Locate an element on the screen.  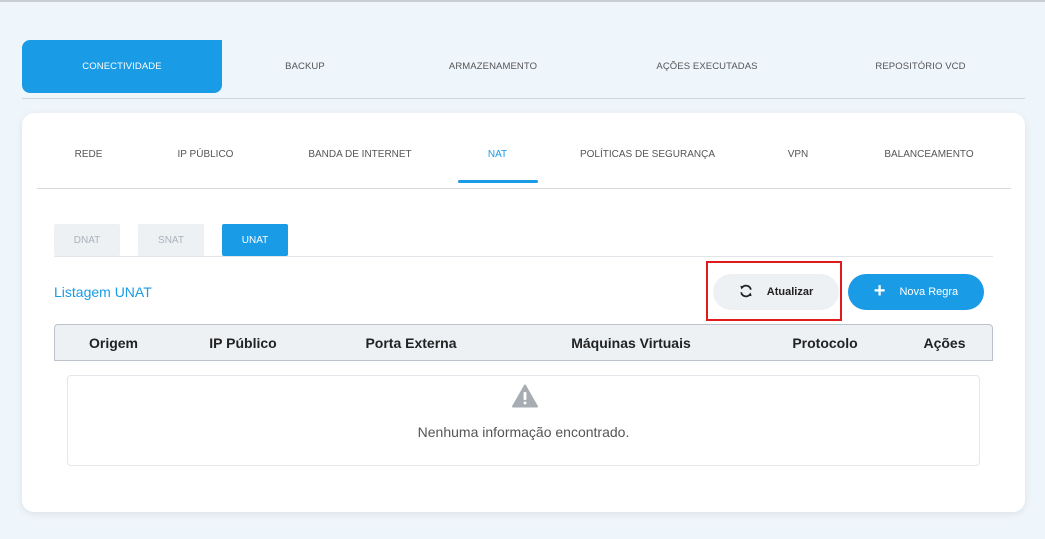
sub-tab-label: BANDA DE INTERNET is located at coordinates (360, 154).